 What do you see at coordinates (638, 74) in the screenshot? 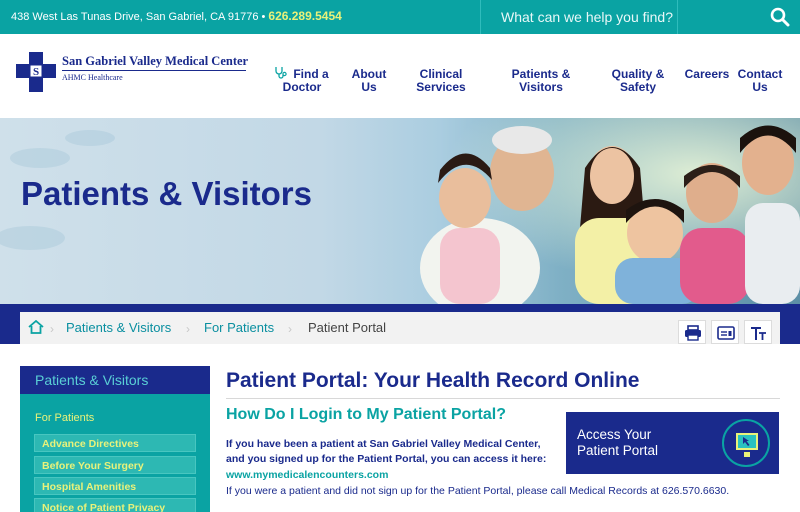
I see `nav-quality-safety-line1: Quality &` at bounding box center [638, 74].